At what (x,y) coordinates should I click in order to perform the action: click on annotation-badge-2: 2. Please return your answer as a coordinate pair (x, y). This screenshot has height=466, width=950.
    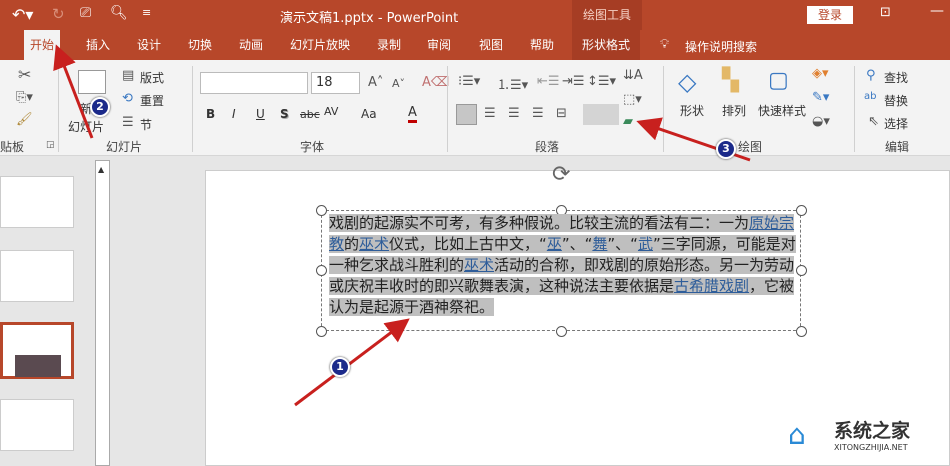
    Looking at the image, I should click on (100, 107).